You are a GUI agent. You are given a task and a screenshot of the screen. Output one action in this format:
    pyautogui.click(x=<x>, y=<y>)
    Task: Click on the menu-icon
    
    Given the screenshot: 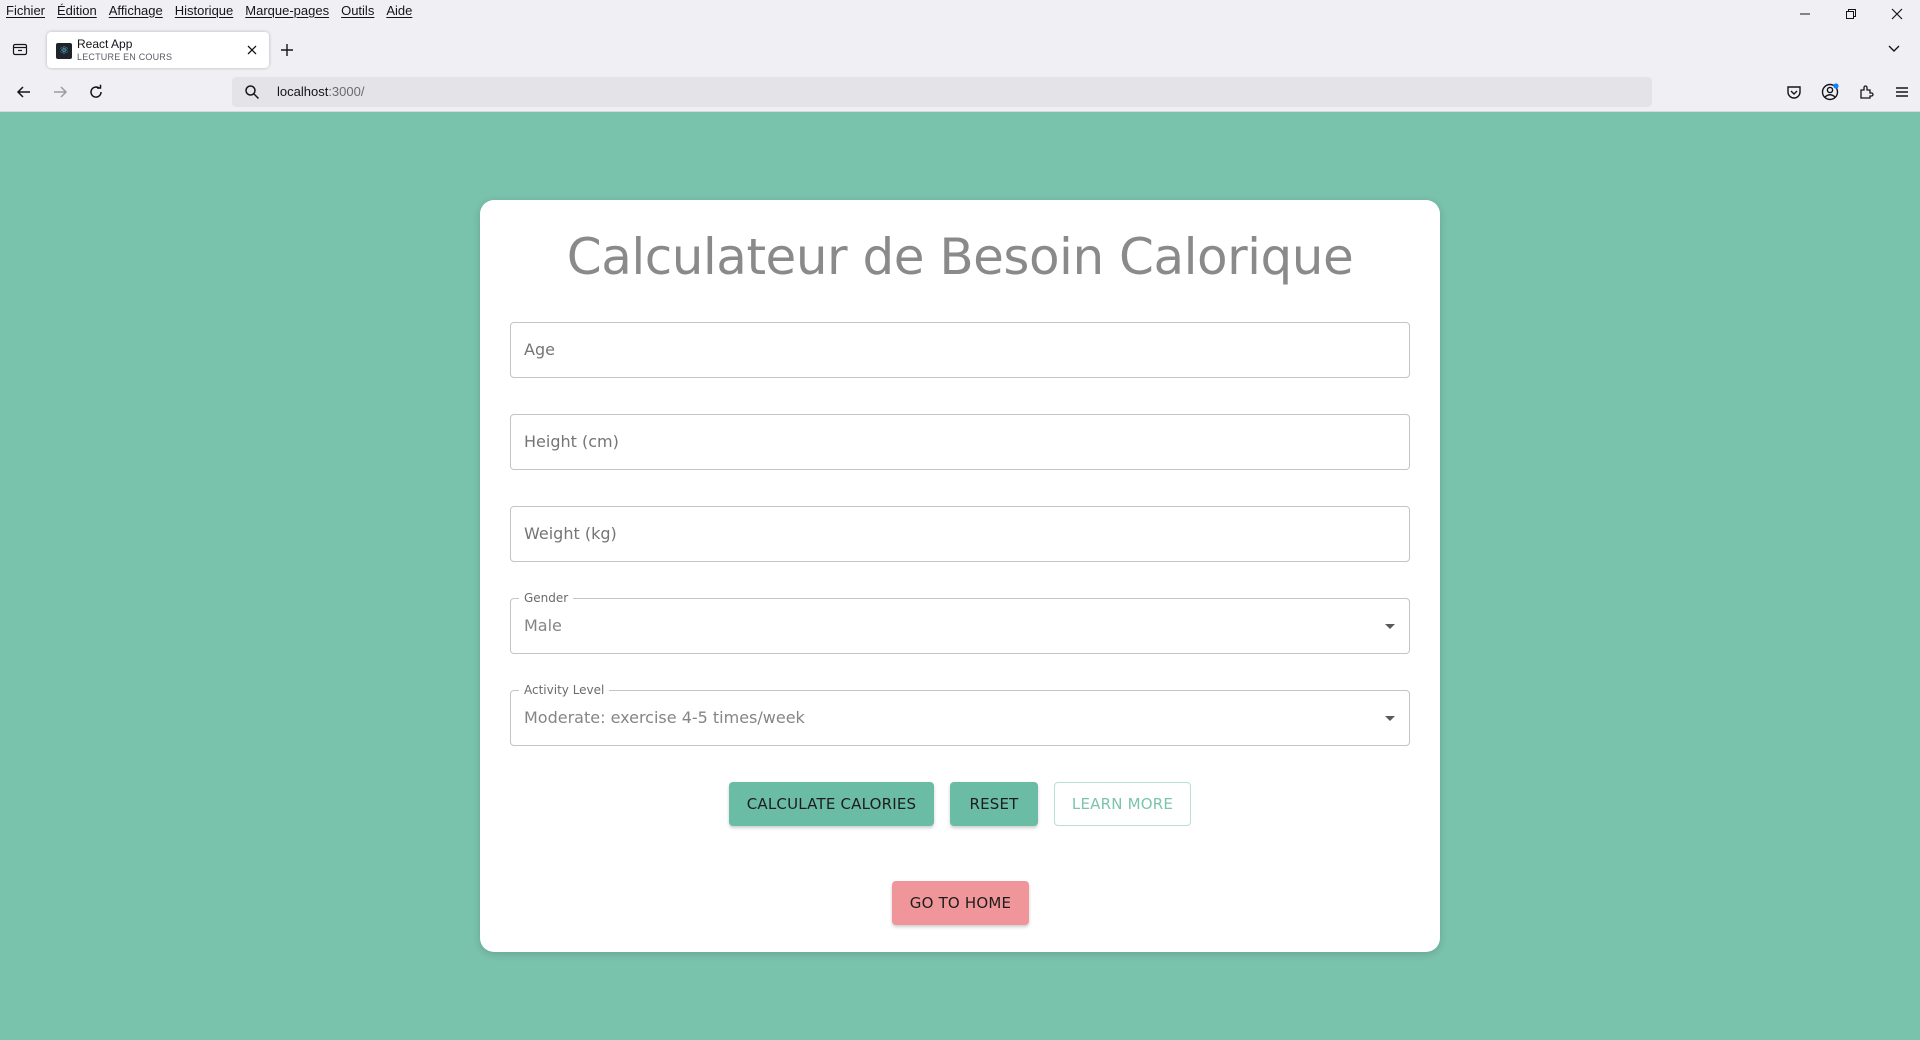 What is the action you would take?
    pyautogui.click(x=1902, y=92)
    